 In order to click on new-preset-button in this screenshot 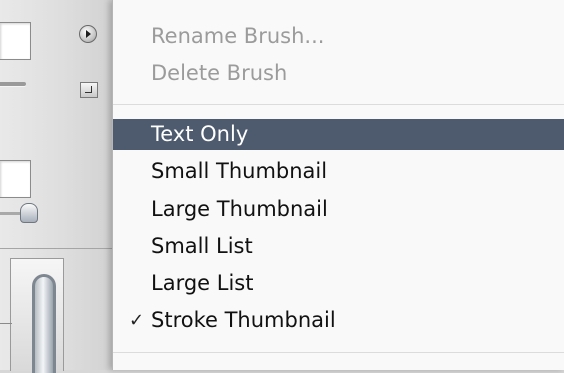, I will do `click(89, 90)`.